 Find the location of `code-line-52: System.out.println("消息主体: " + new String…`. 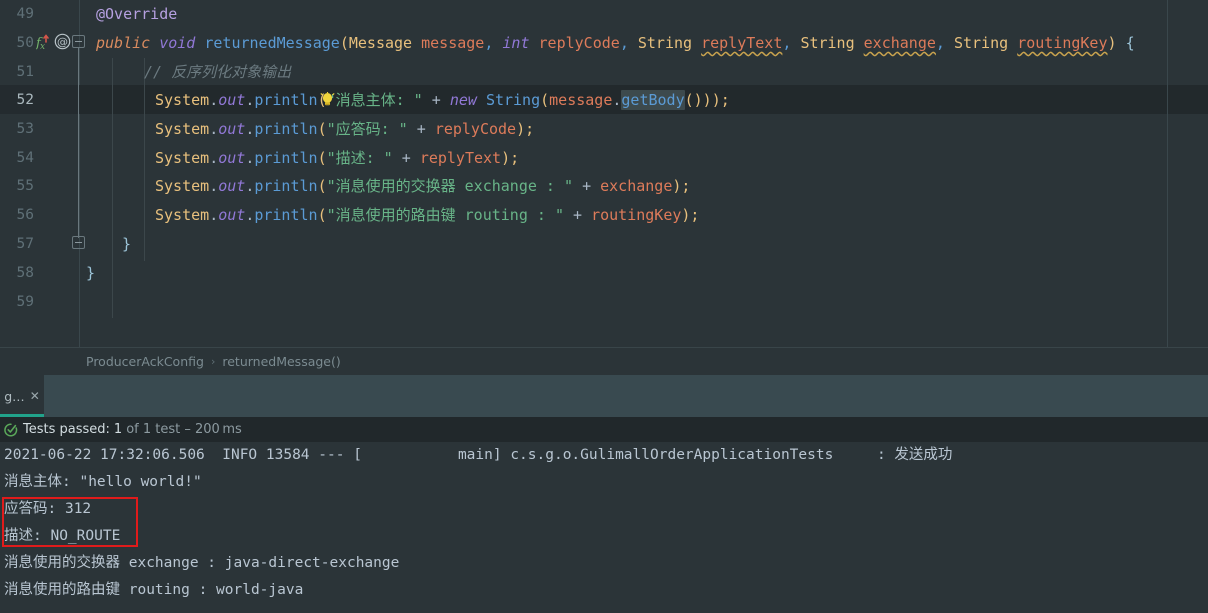

code-line-52: System.out.println("消息主体: " + new String… is located at coordinates (442, 100).